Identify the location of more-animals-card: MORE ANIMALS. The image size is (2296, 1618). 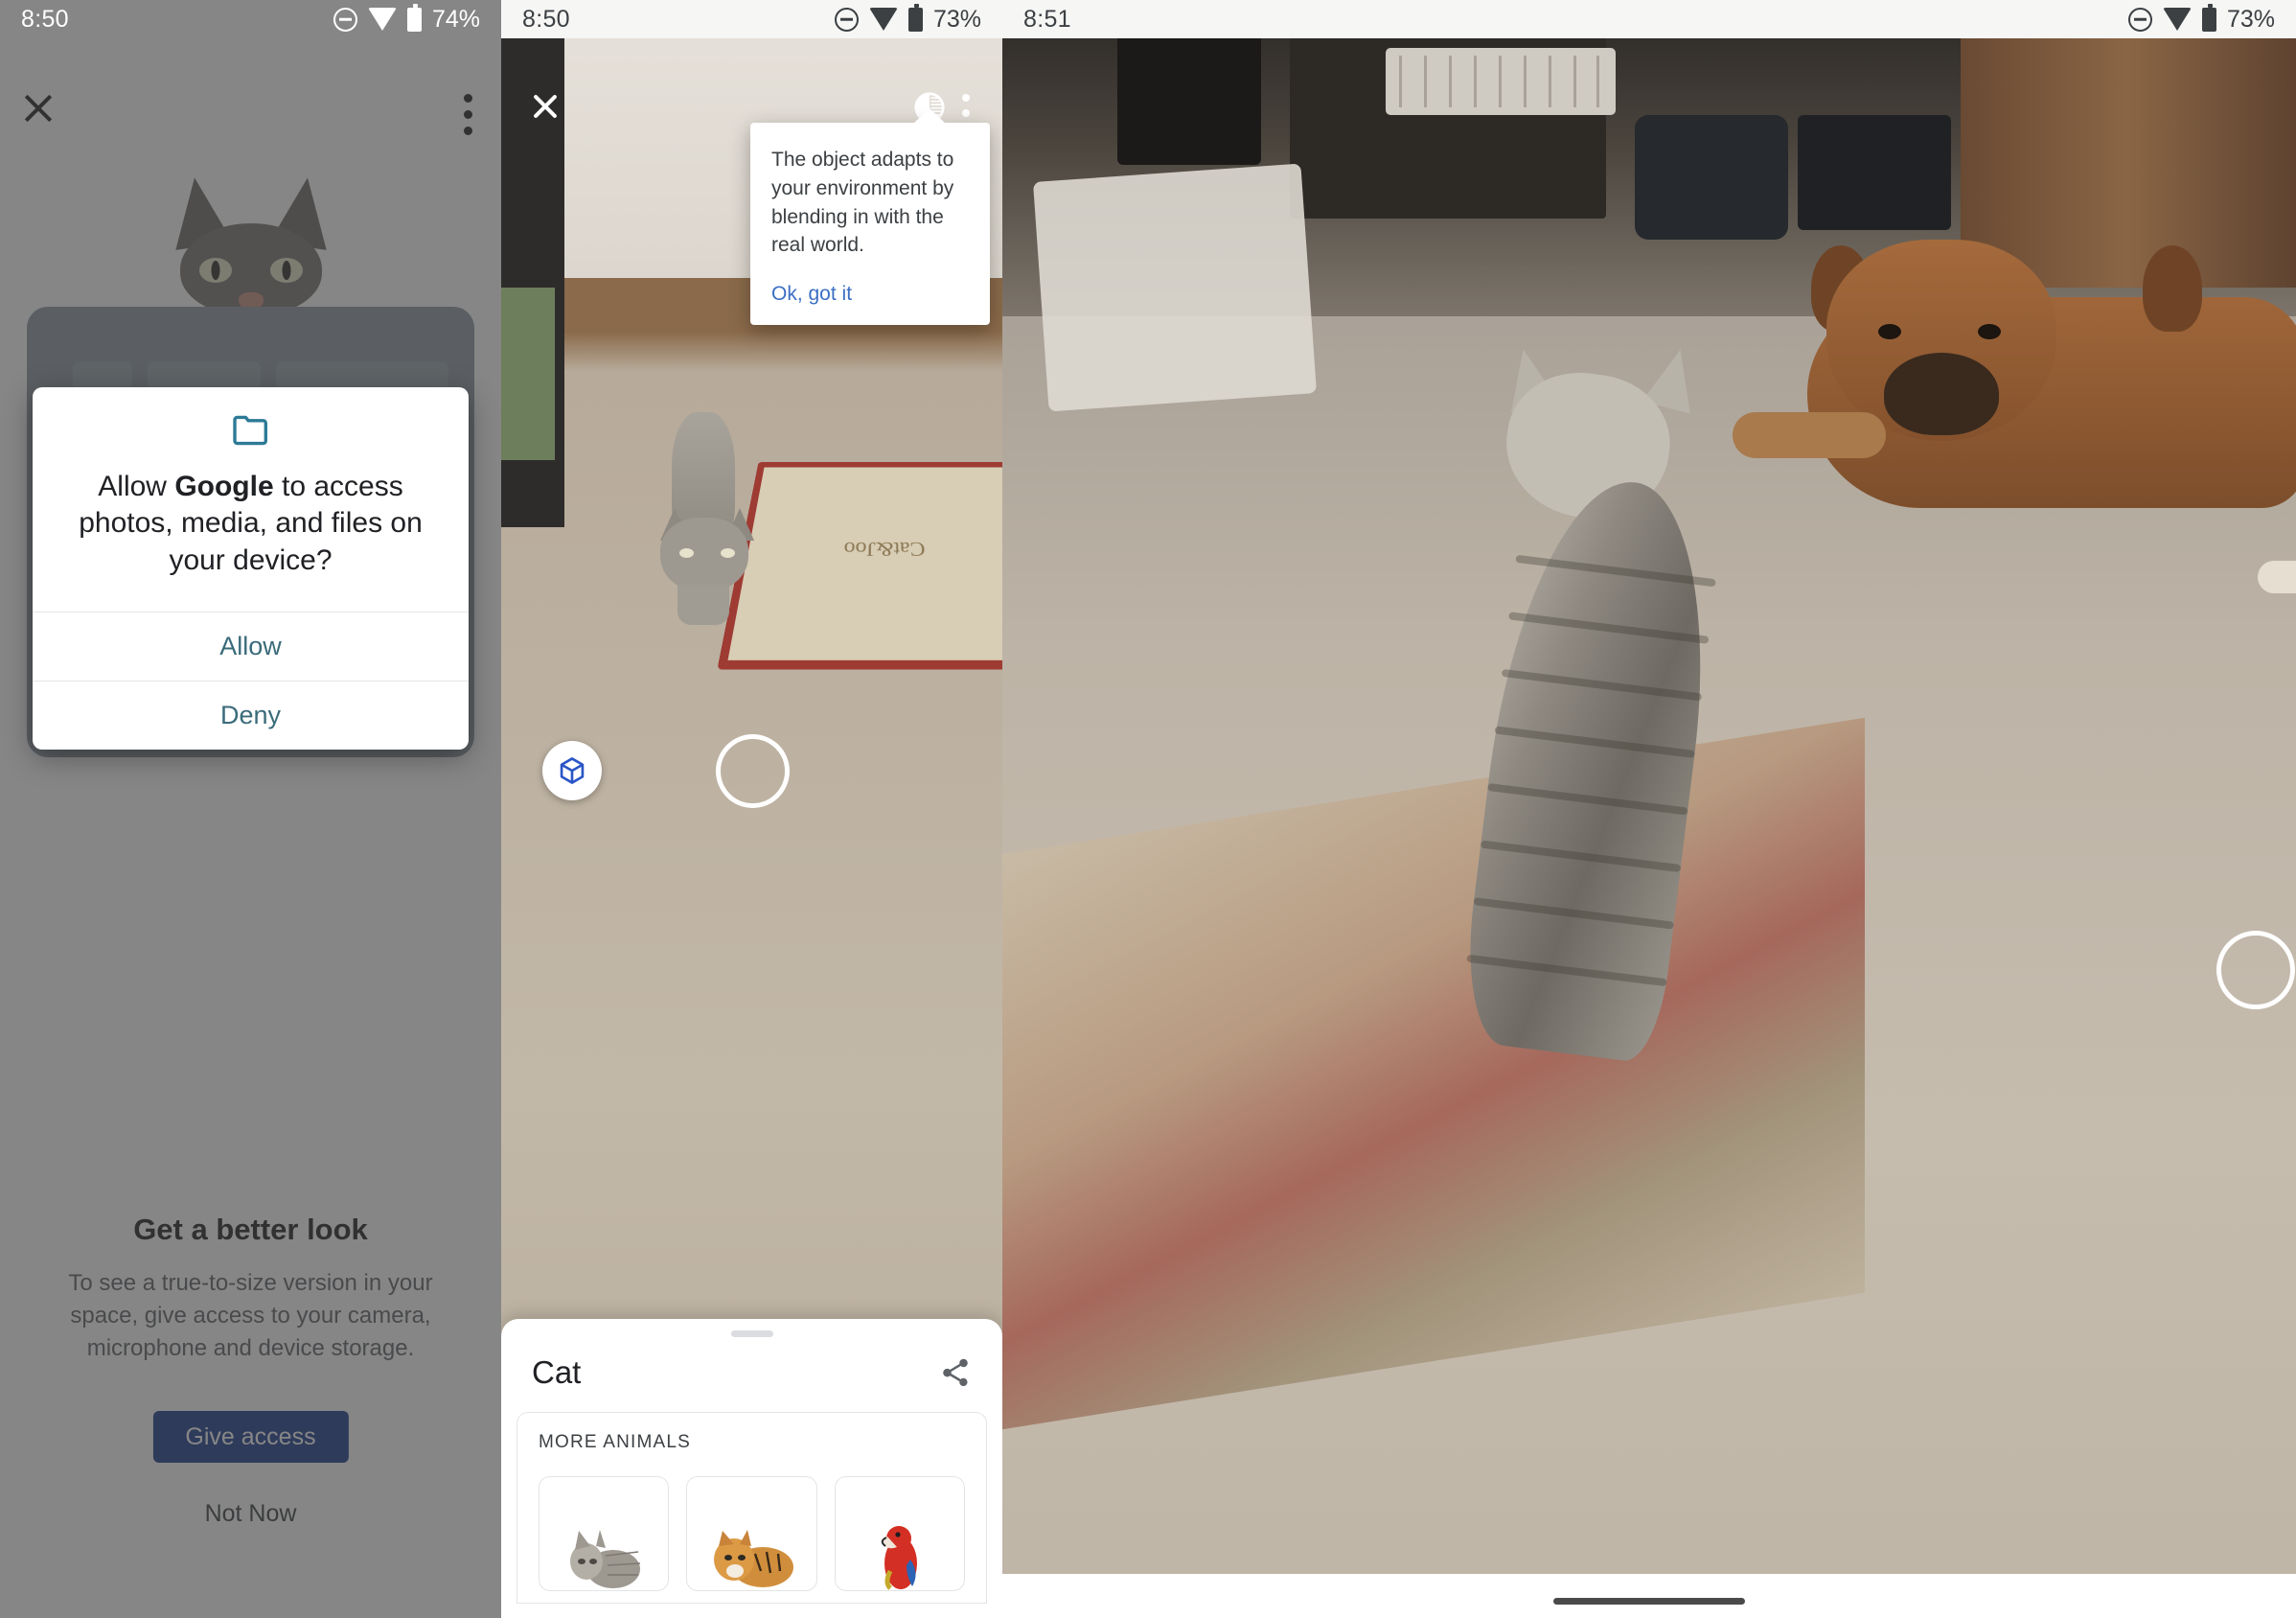
(752, 1508).